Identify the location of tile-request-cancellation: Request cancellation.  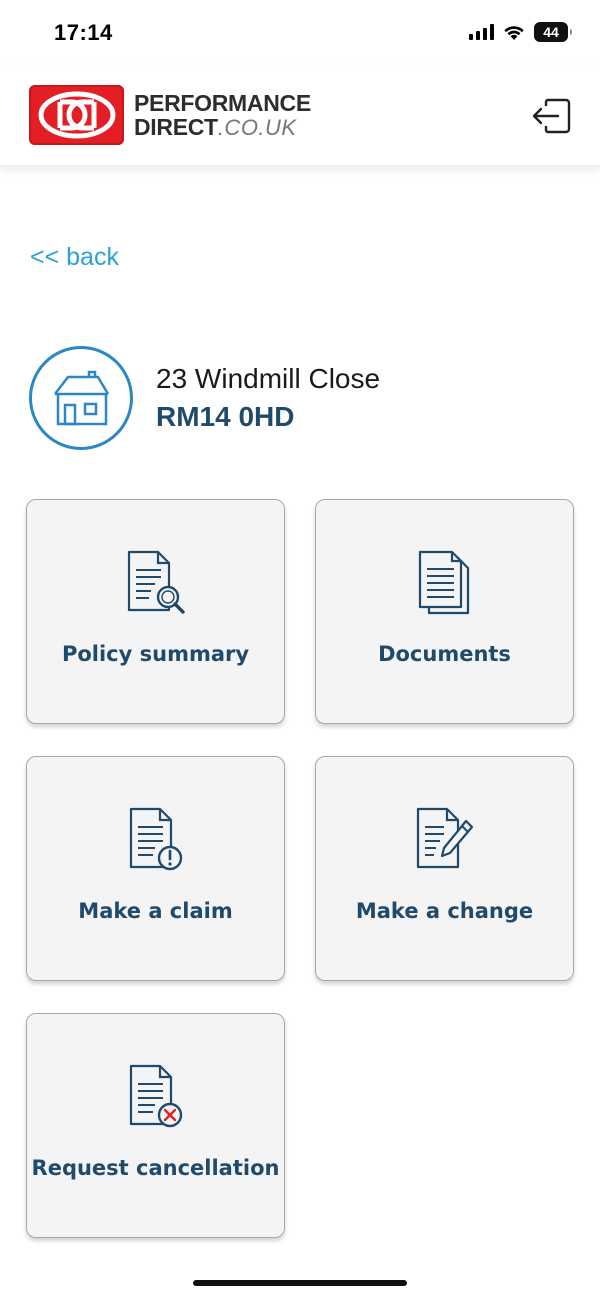
(155, 1125).